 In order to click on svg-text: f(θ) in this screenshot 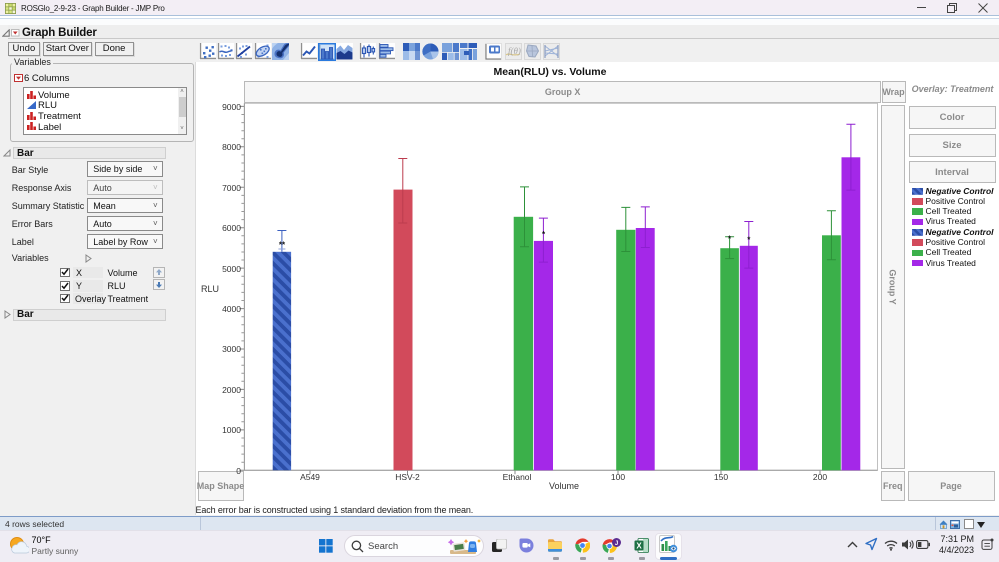, I will do `click(514, 51)`.